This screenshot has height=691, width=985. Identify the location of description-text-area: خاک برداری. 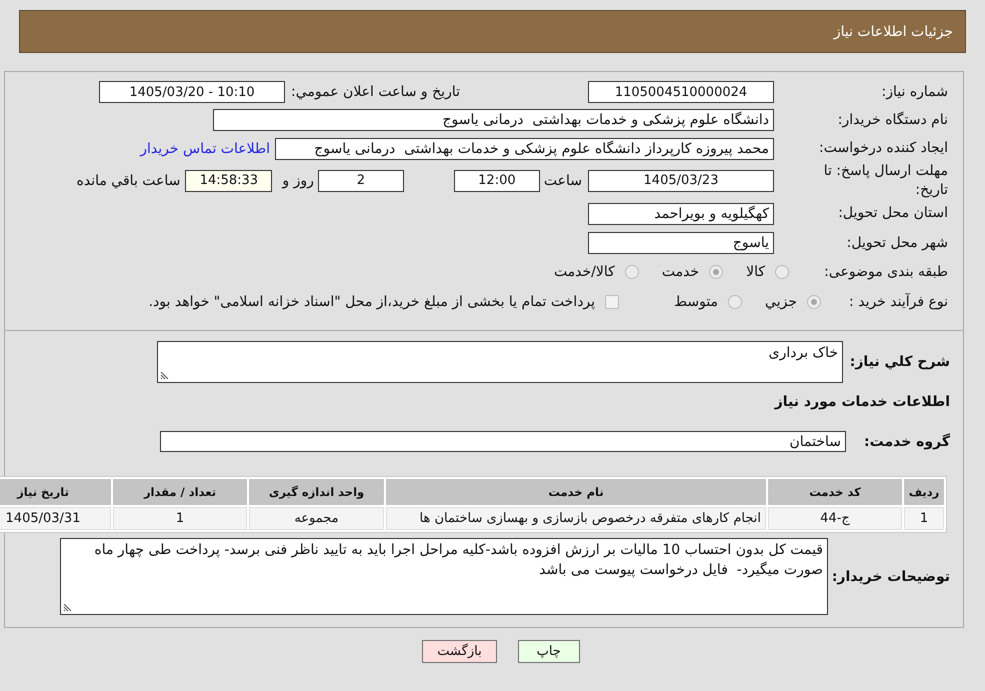
(500, 362).